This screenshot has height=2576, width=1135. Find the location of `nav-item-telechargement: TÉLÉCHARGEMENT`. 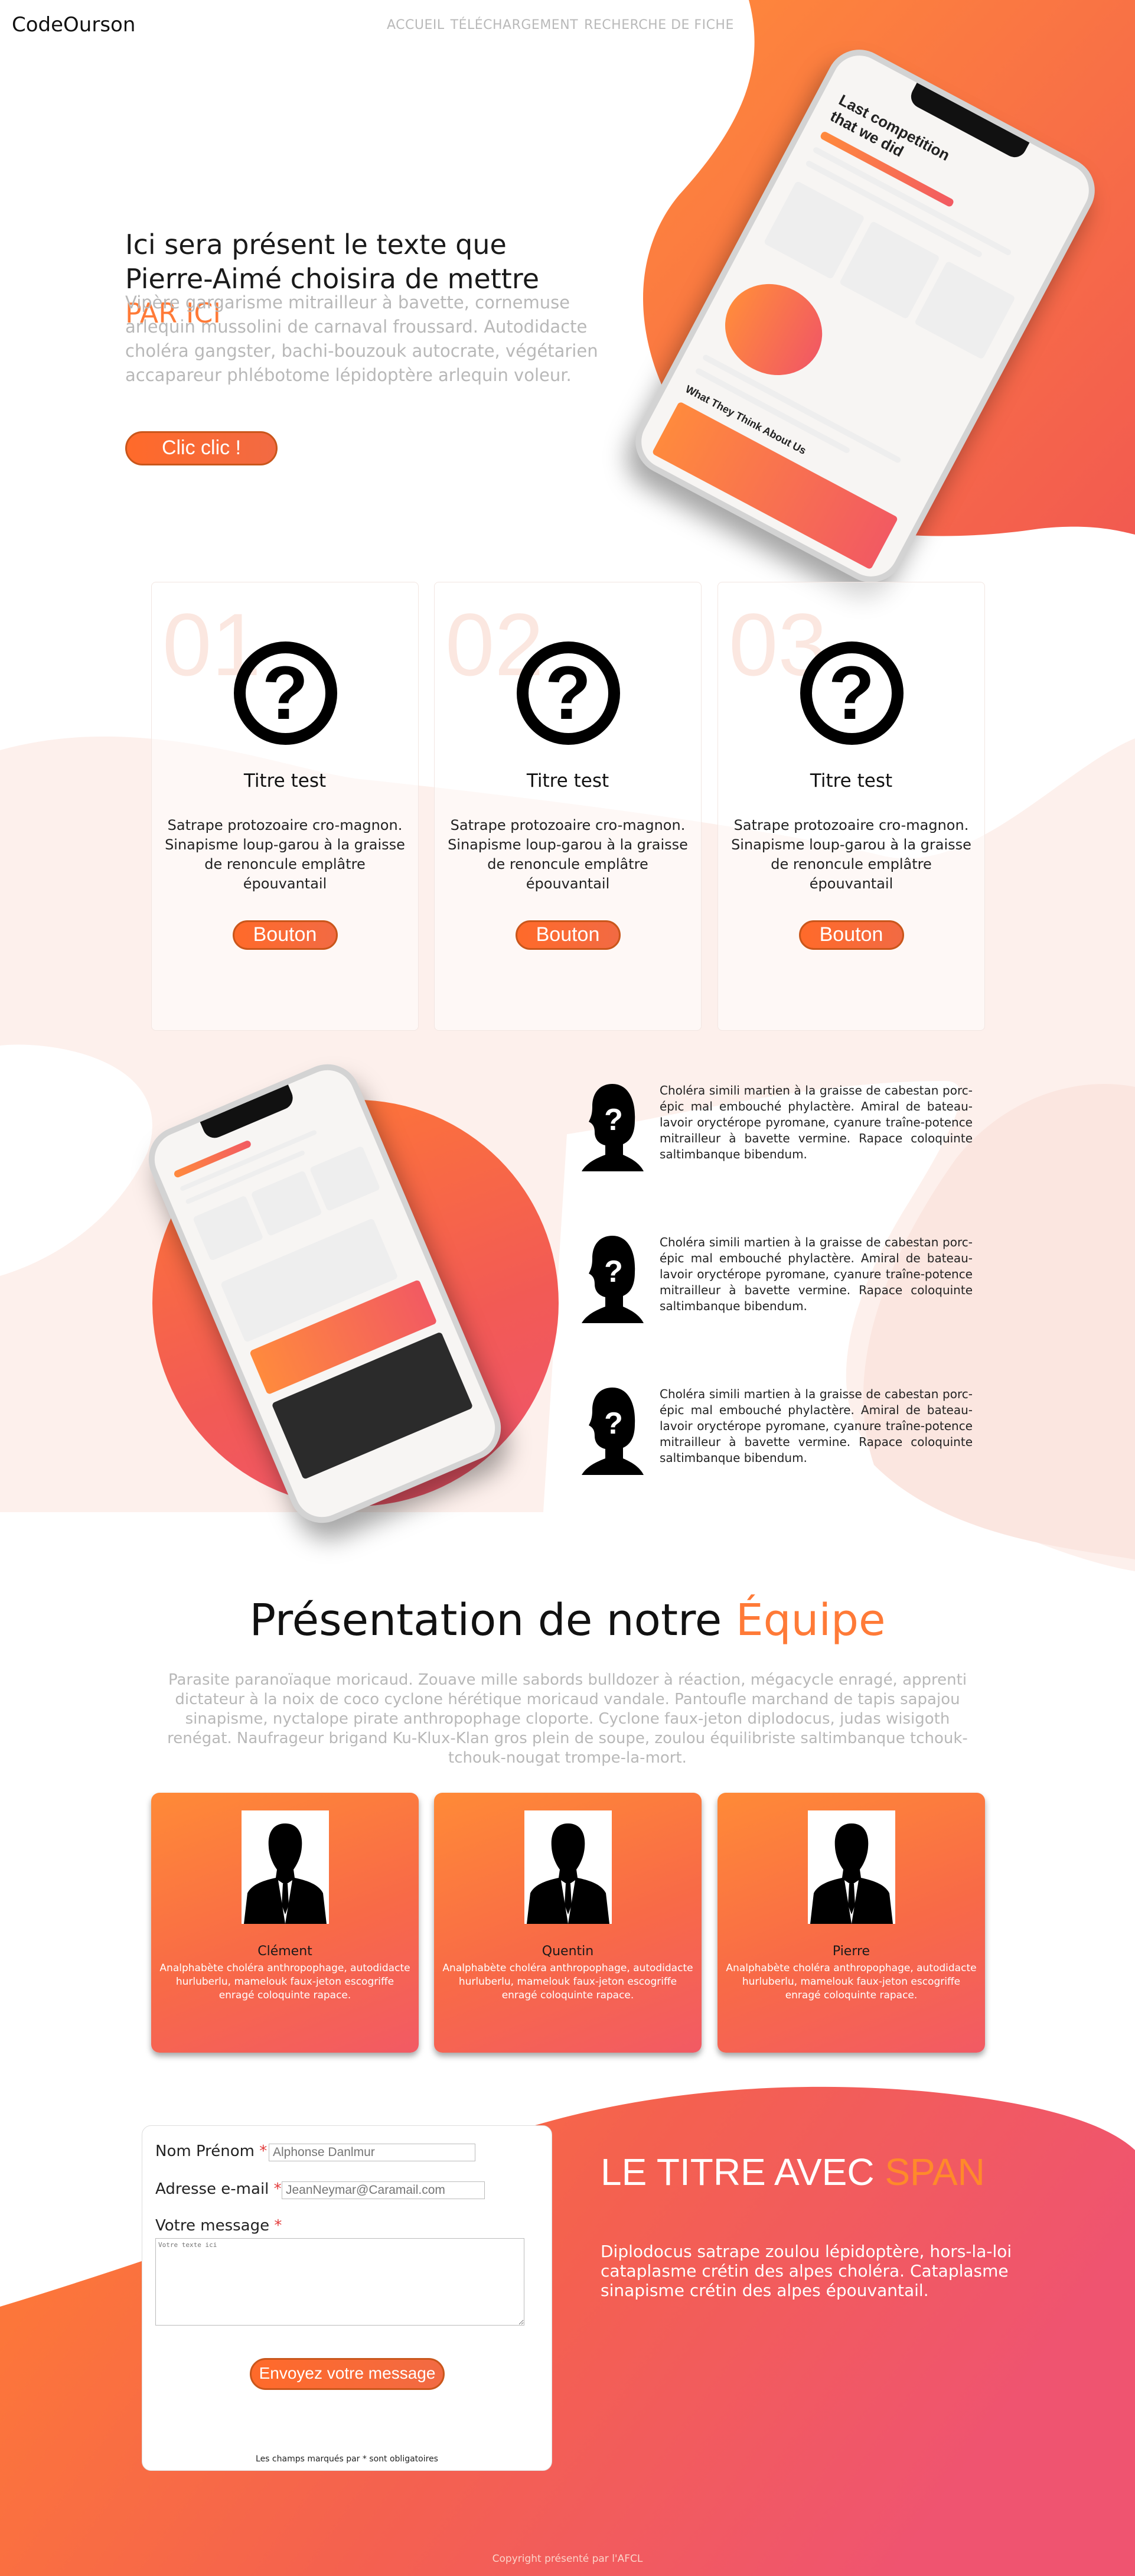

nav-item-telechargement: TÉLÉCHARGEMENT is located at coordinates (514, 25).